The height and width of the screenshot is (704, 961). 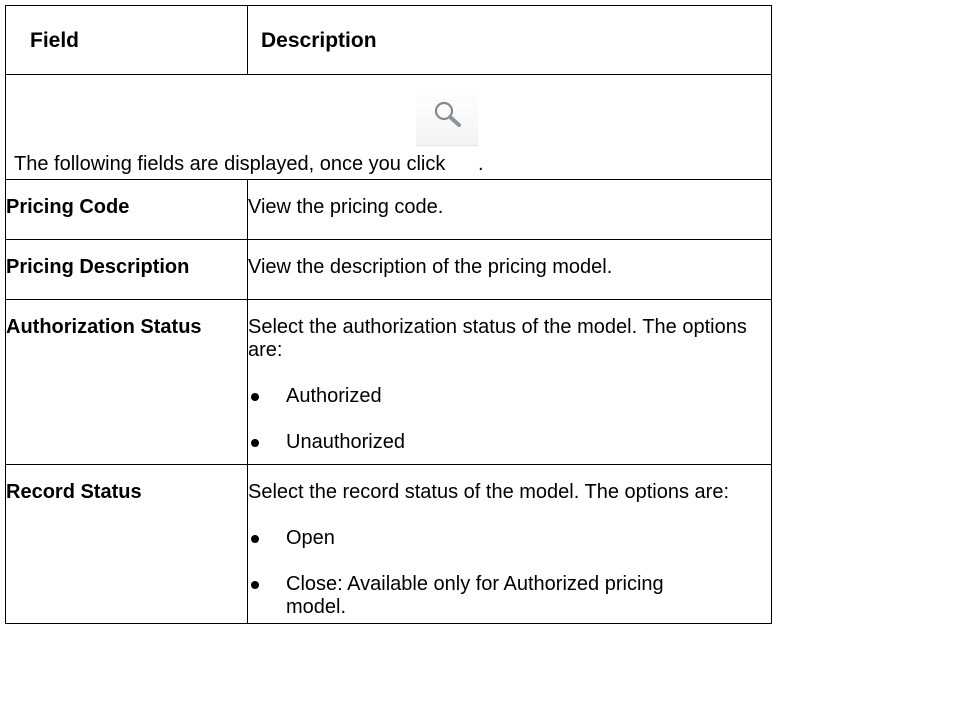 I want to click on field-name: Pricing Description, so click(x=126, y=269).